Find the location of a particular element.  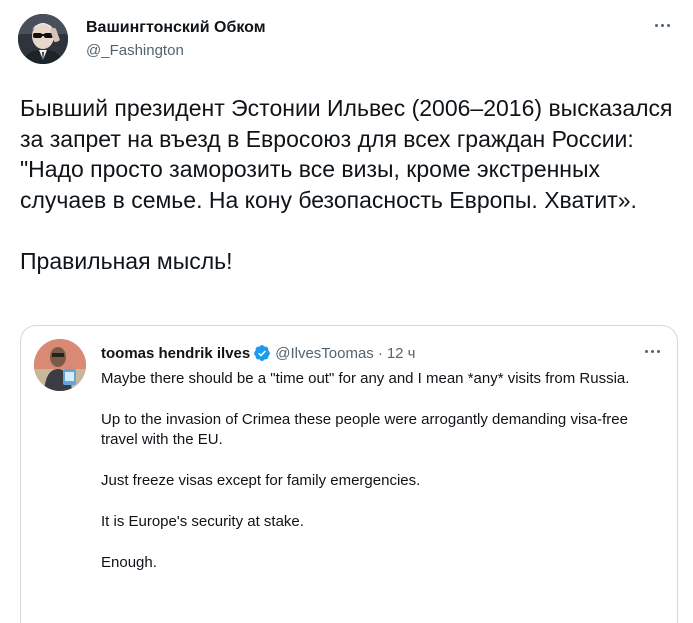

author-handle: @_Fashington is located at coordinates (135, 50).